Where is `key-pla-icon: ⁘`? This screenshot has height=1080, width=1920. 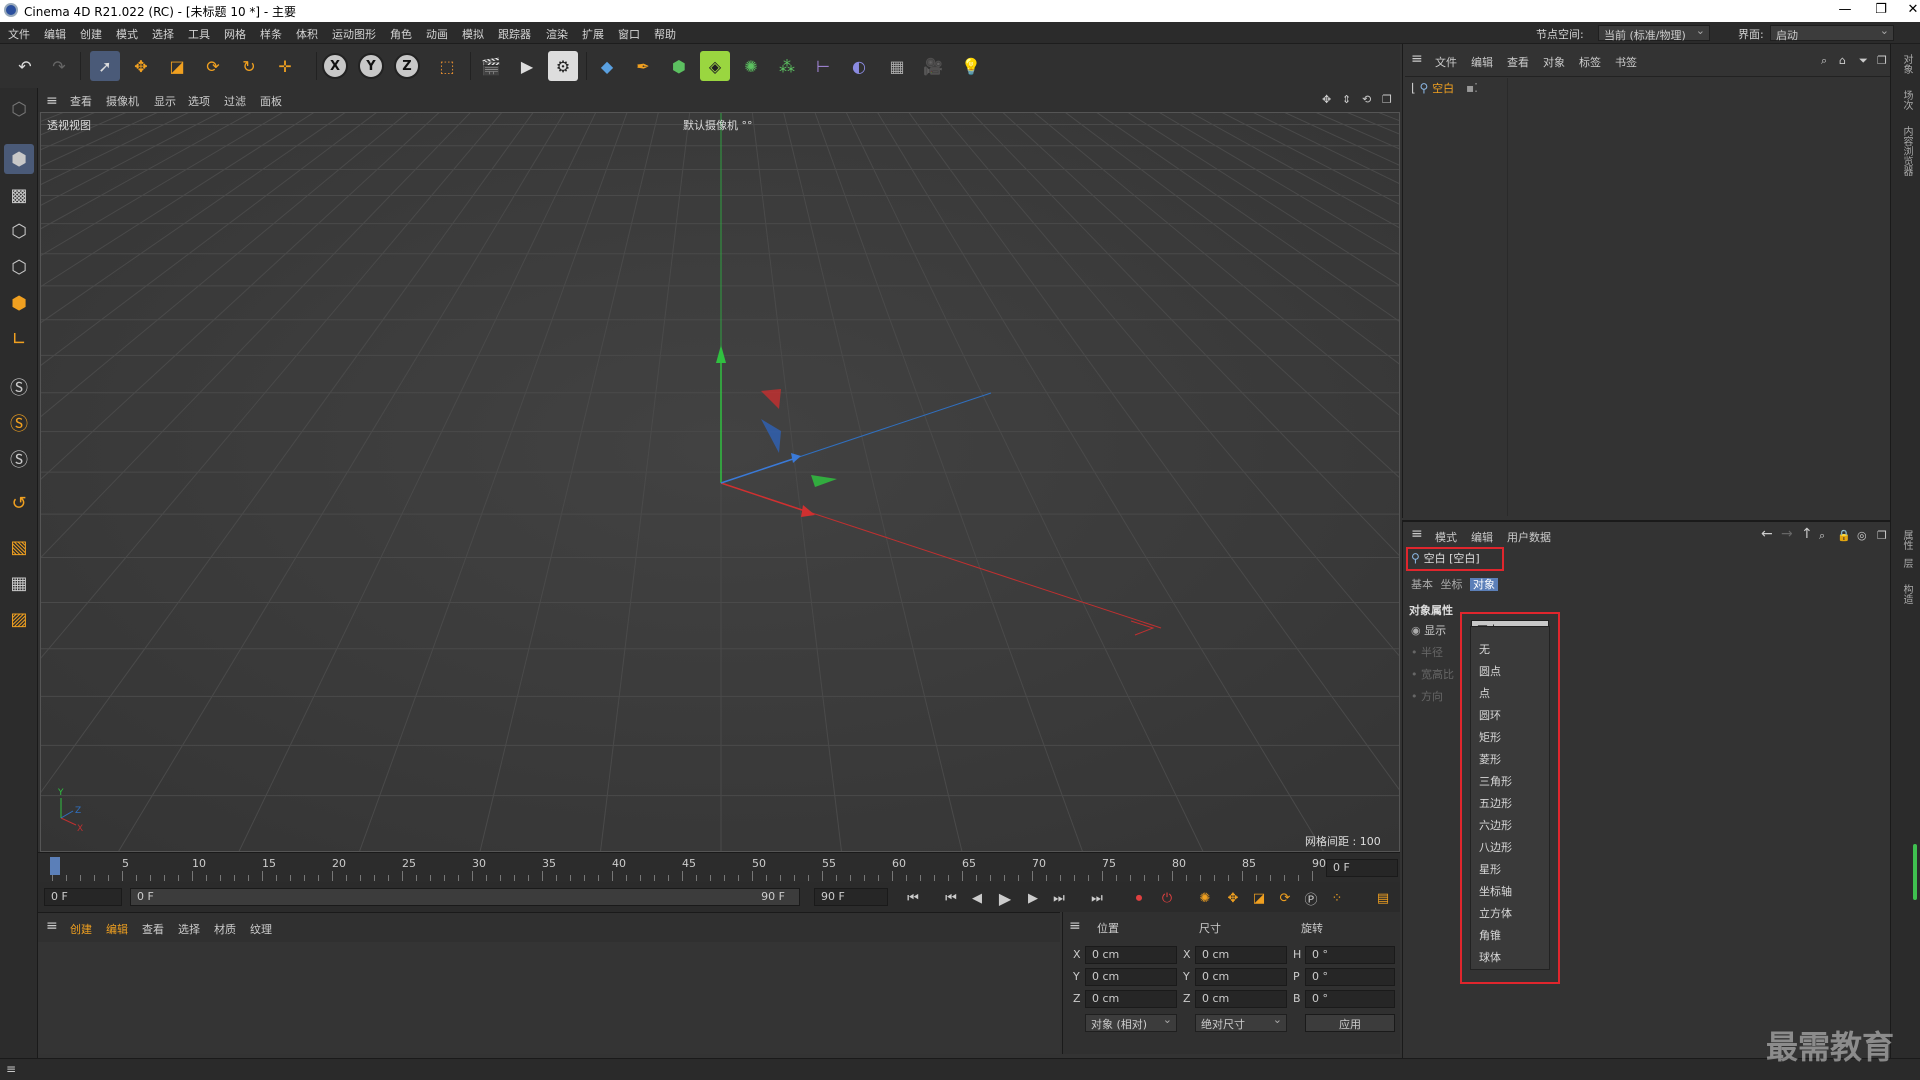 key-pla-icon: ⁘ is located at coordinates (1337, 898).